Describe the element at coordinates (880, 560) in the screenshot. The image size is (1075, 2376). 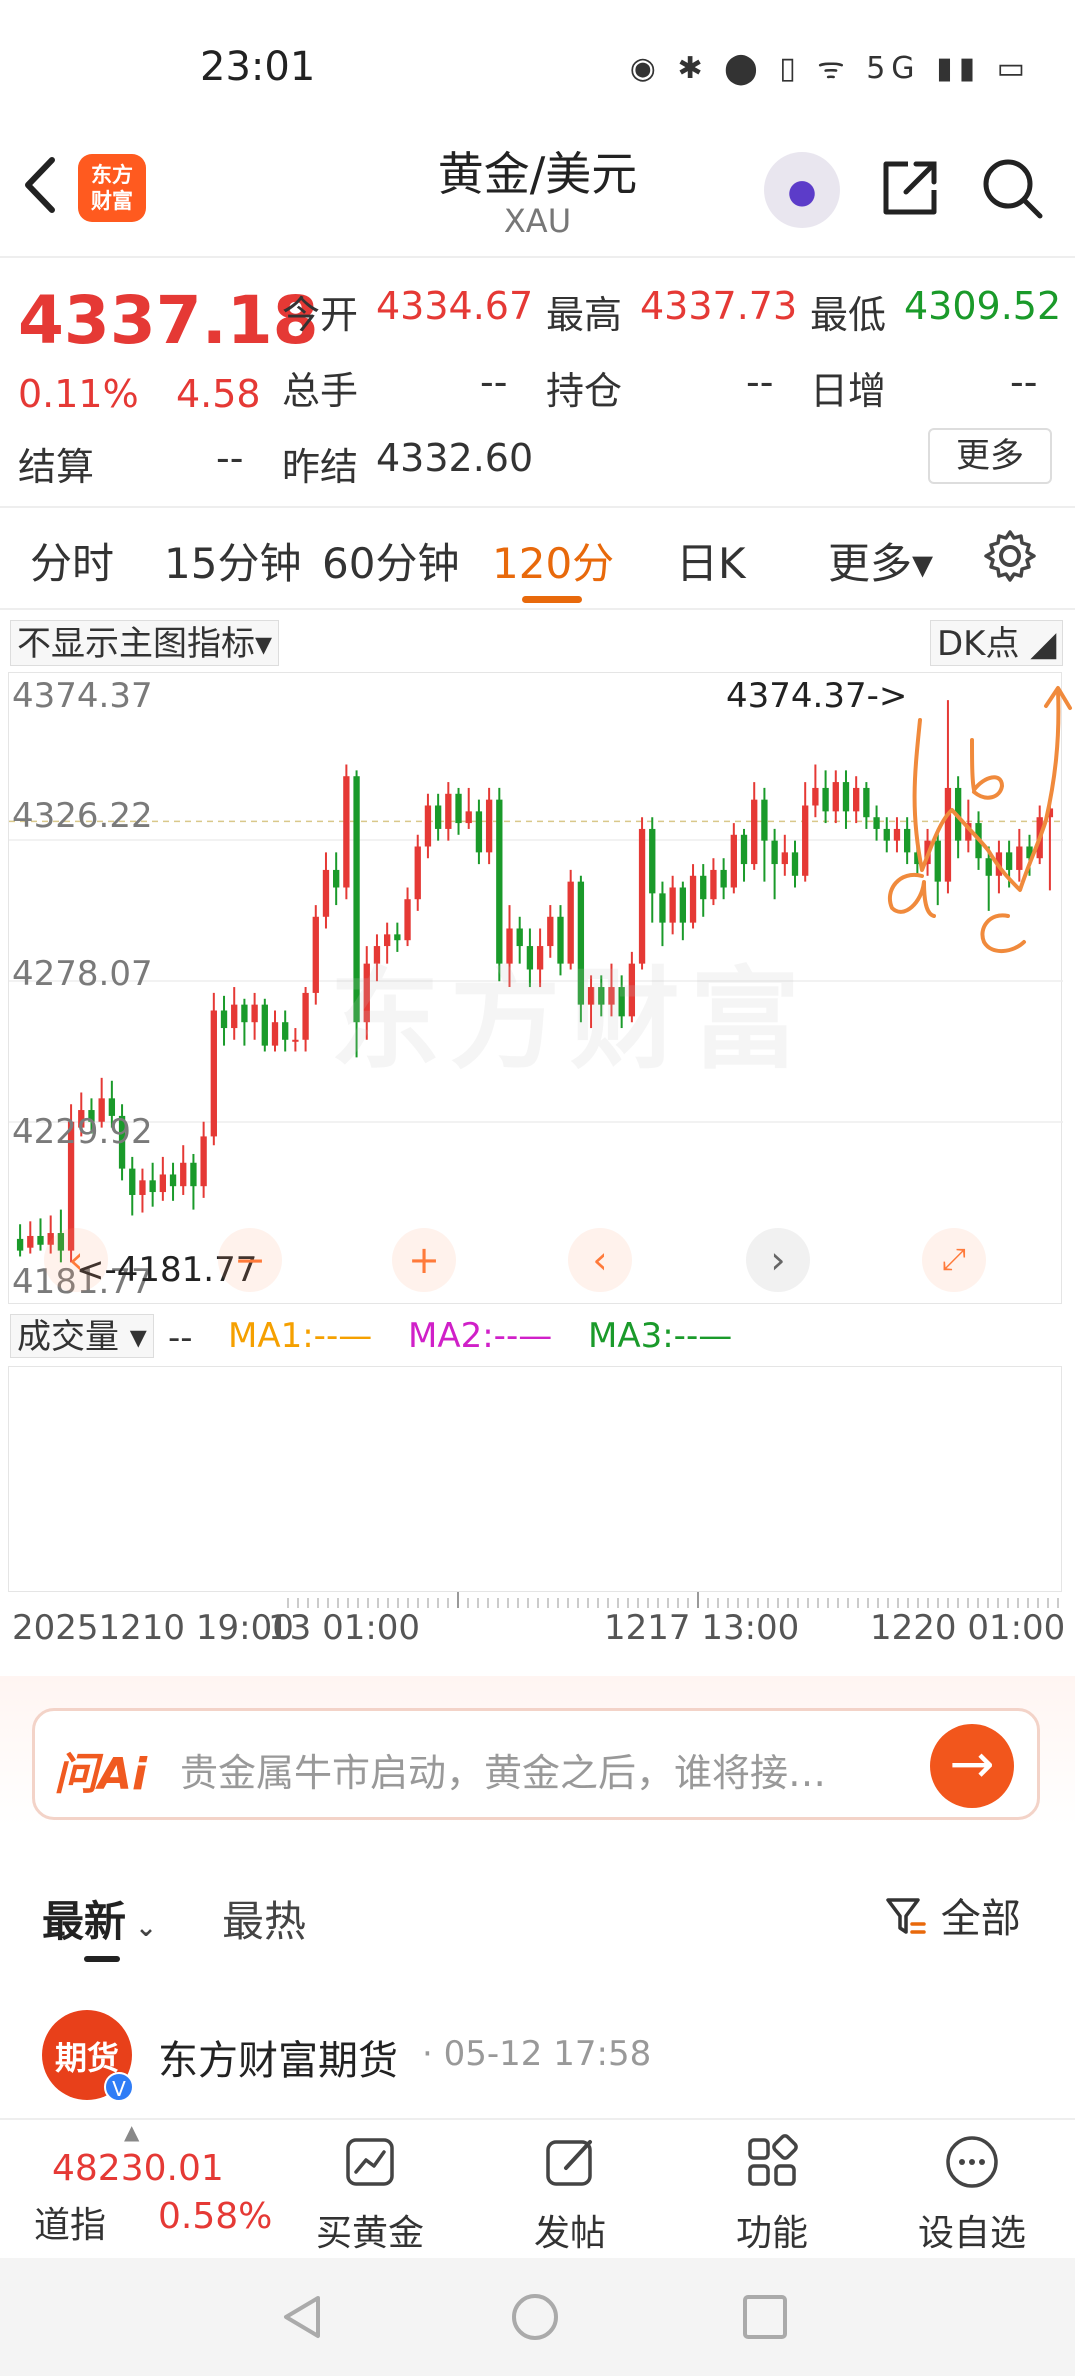
I see `tab-more: 更多▾` at that location.